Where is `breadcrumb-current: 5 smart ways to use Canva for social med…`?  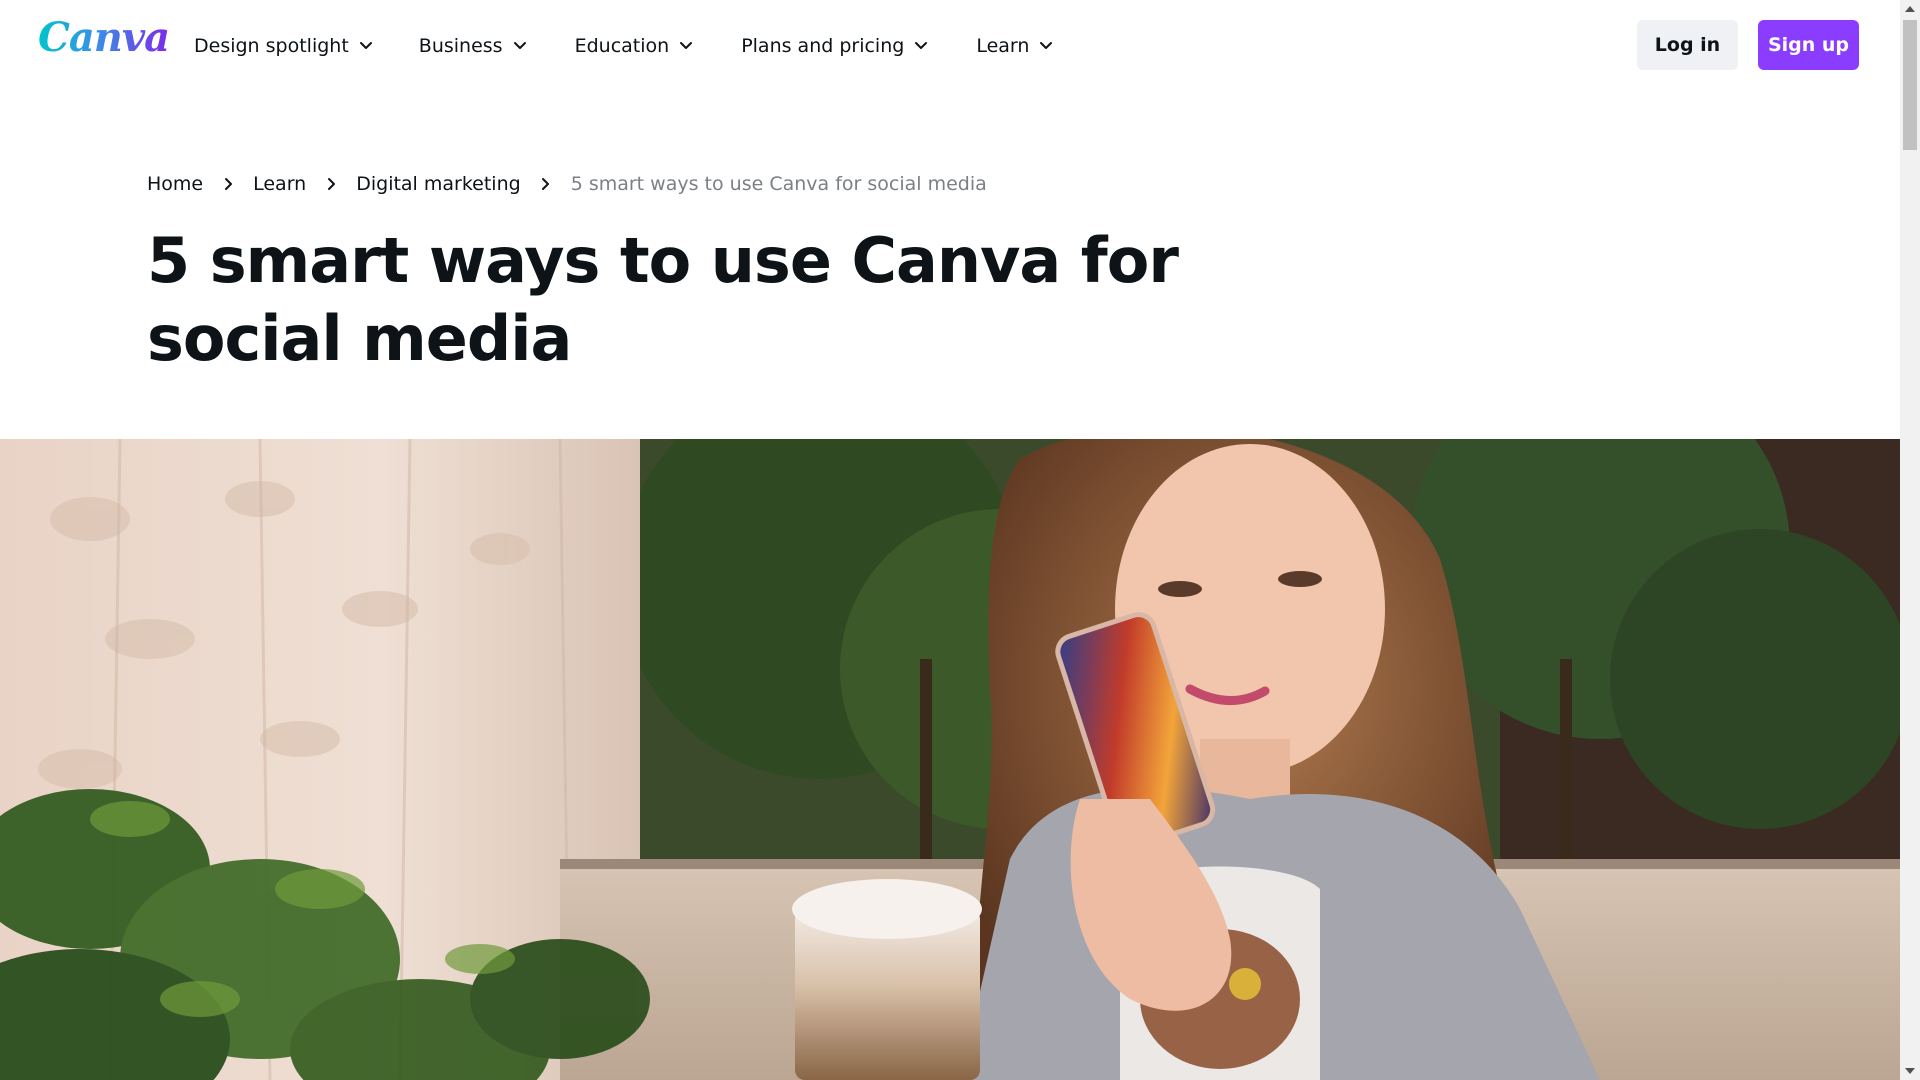
breadcrumb-current: 5 smart ways to use Canva for social med… is located at coordinates (778, 184).